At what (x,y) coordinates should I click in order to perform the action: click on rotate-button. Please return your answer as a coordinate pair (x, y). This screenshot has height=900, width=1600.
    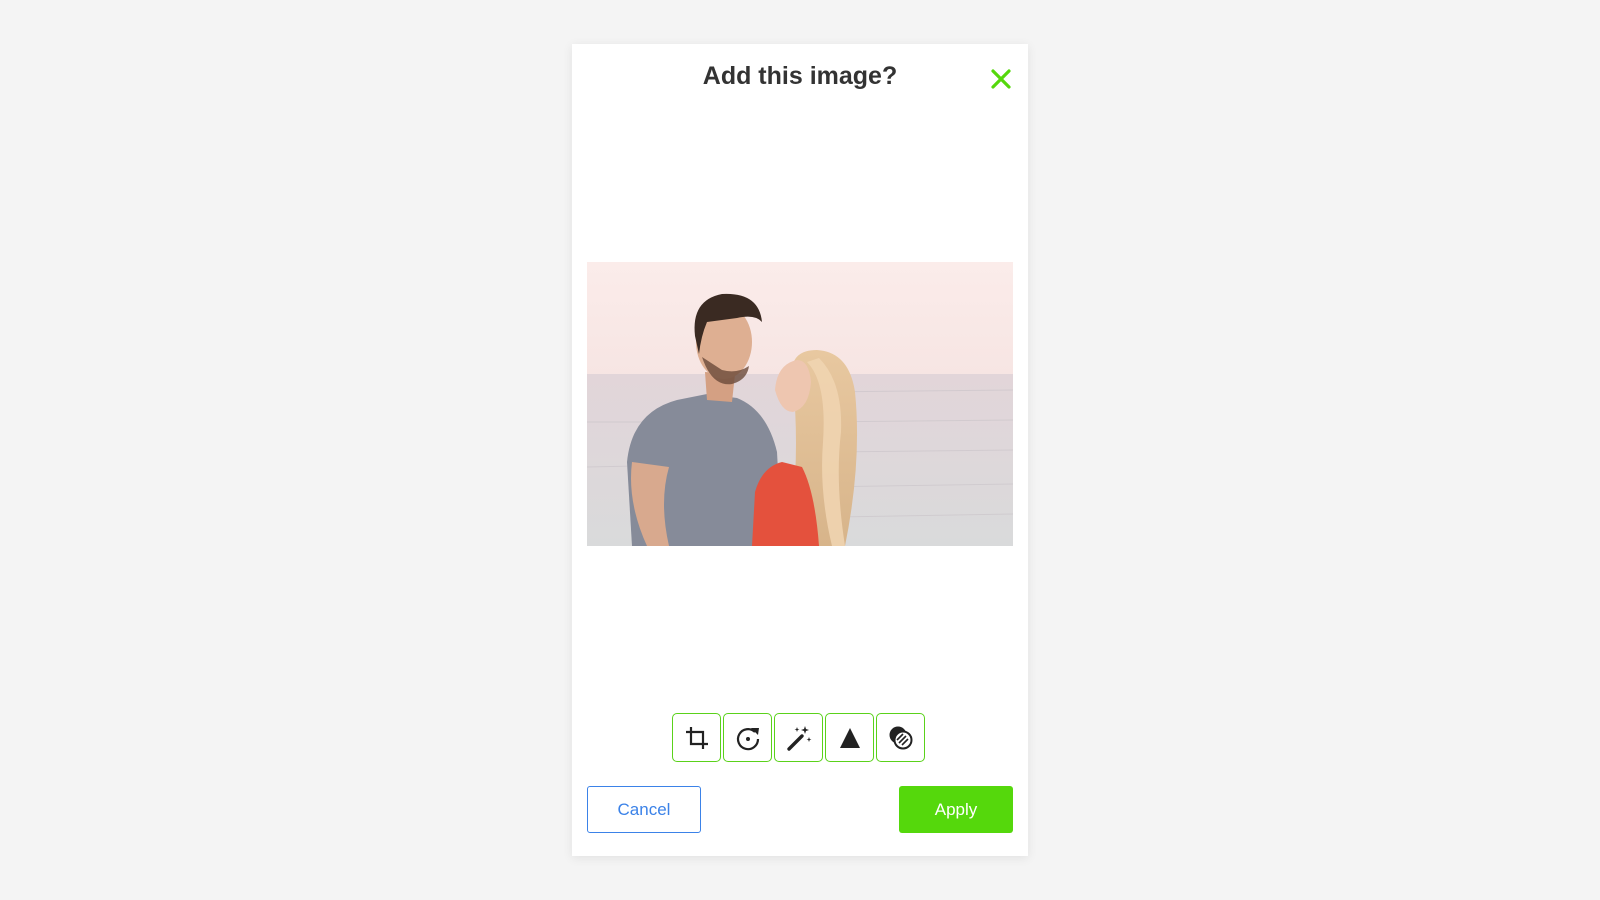
    Looking at the image, I should click on (747, 737).